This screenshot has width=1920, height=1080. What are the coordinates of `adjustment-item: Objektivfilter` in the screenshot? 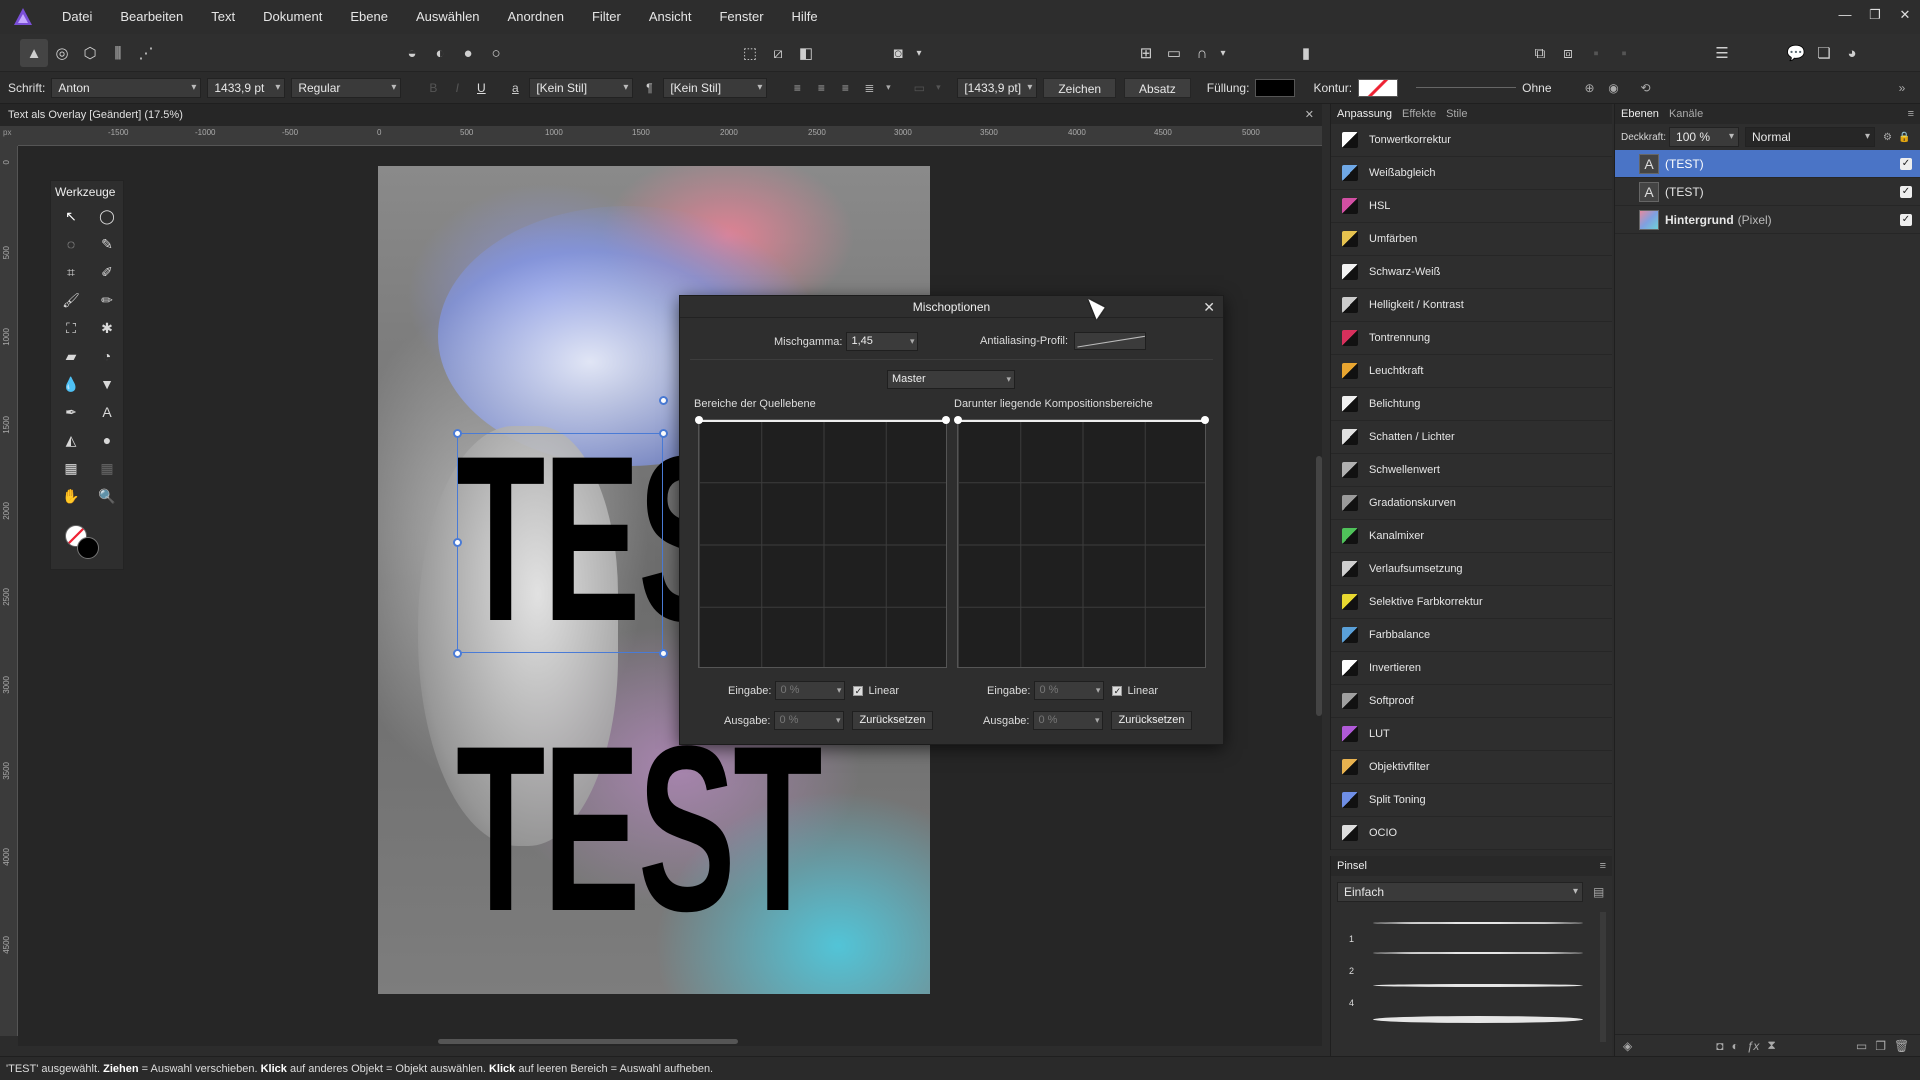 It's located at (1471, 767).